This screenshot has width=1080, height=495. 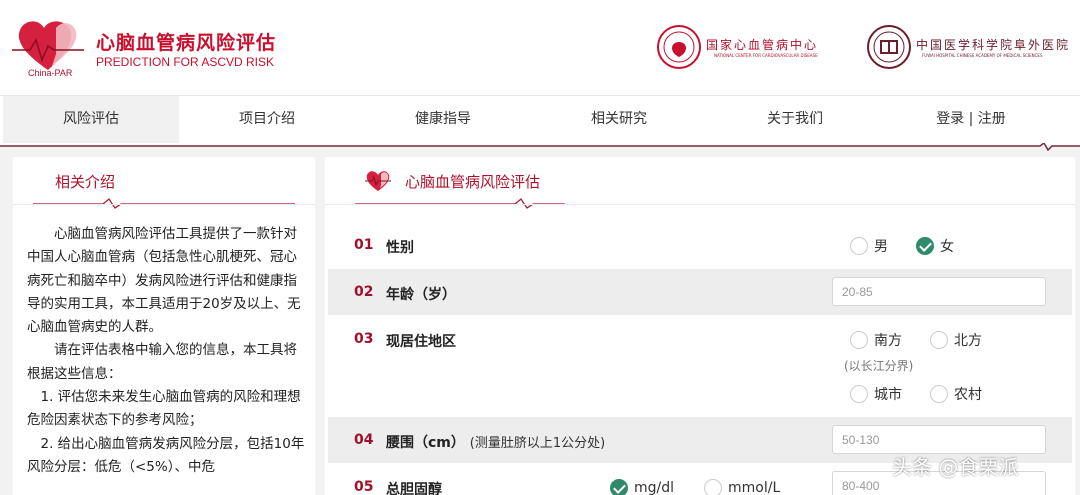 What do you see at coordinates (400, 248) in the screenshot?
I see `row-label-sex: 性别` at bounding box center [400, 248].